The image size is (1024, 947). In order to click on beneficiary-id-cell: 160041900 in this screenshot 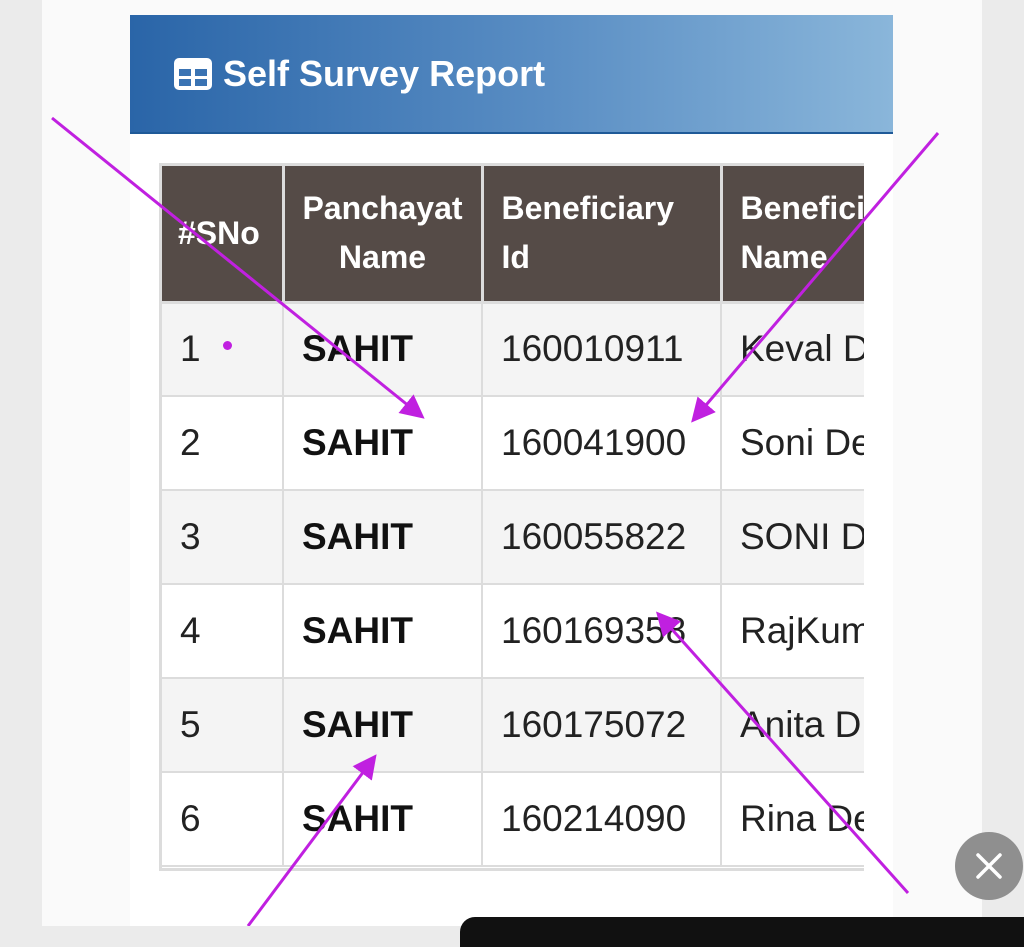, I will do `click(602, 443)`.